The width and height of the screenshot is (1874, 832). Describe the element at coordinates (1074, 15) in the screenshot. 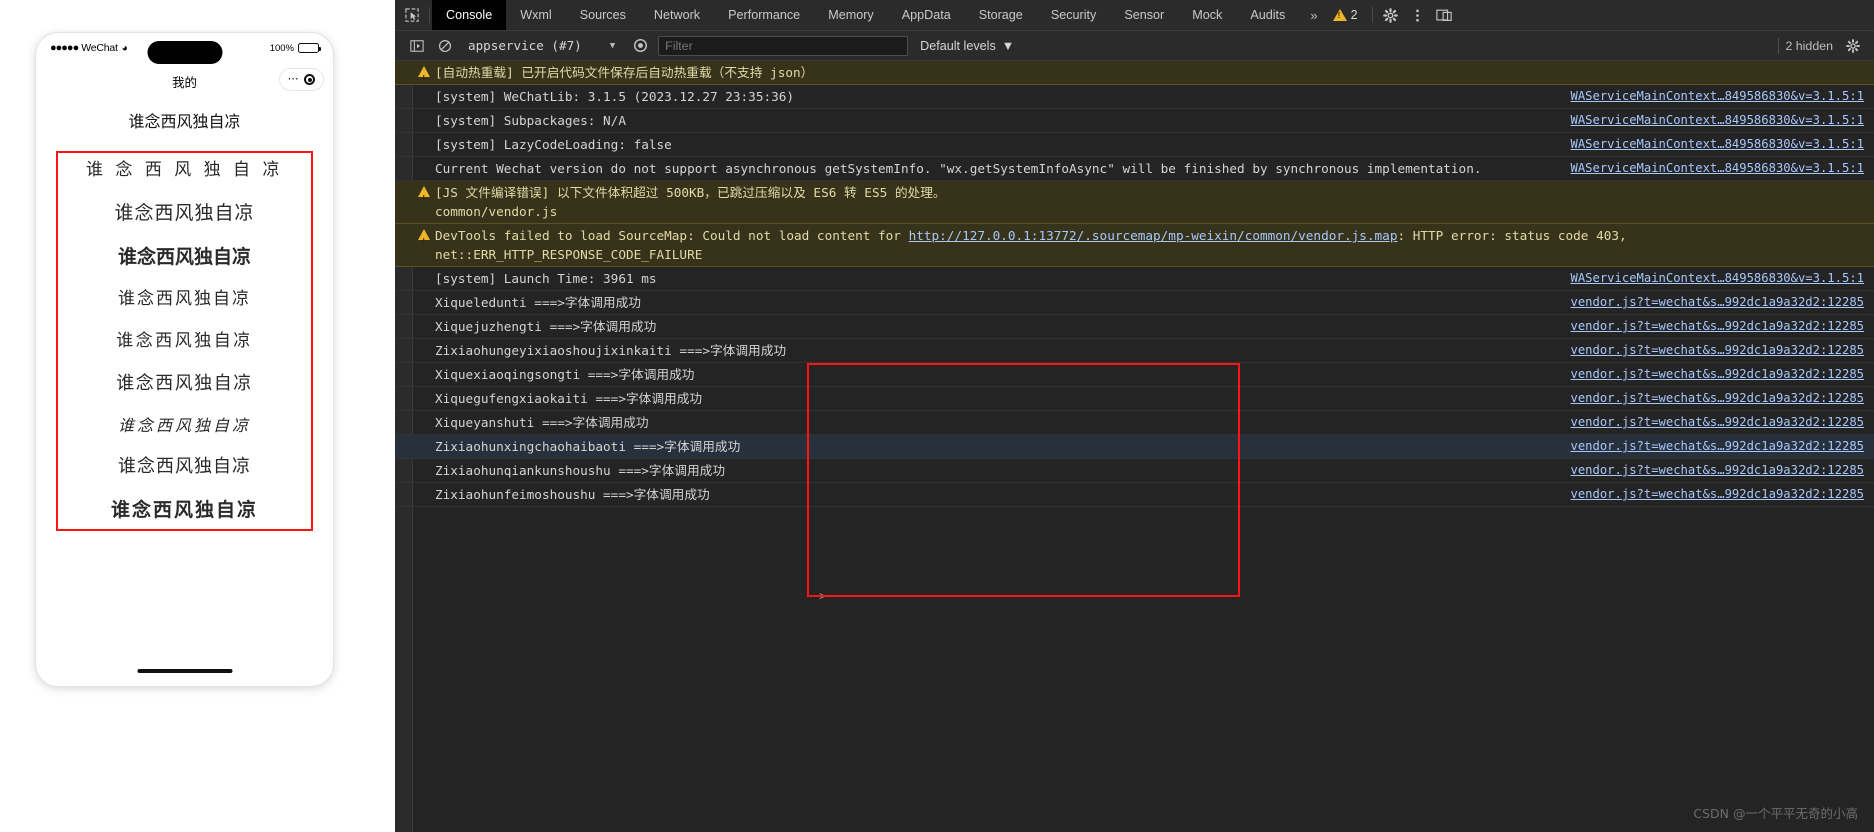

I see `tab-security: Security` at that location.